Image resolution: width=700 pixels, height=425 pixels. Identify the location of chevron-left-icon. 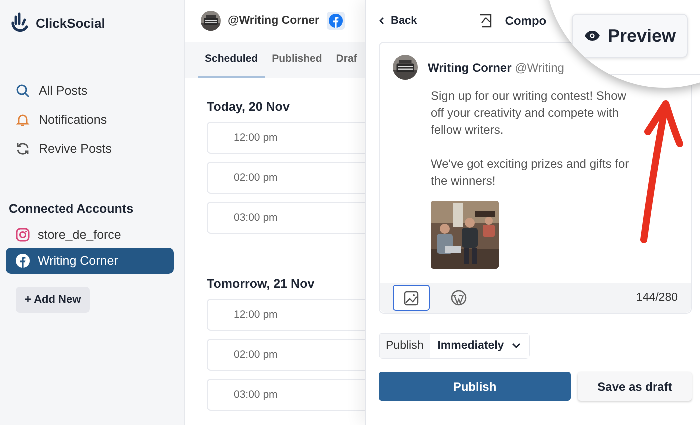
(382, 21).